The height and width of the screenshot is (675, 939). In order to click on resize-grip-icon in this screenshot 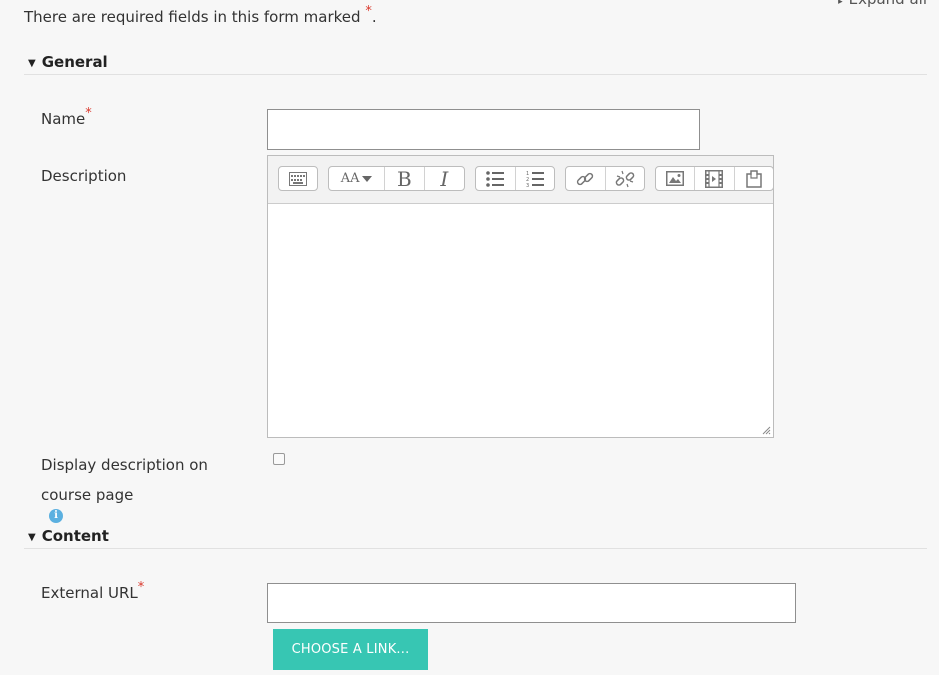, I will do `click(766, 430)`.